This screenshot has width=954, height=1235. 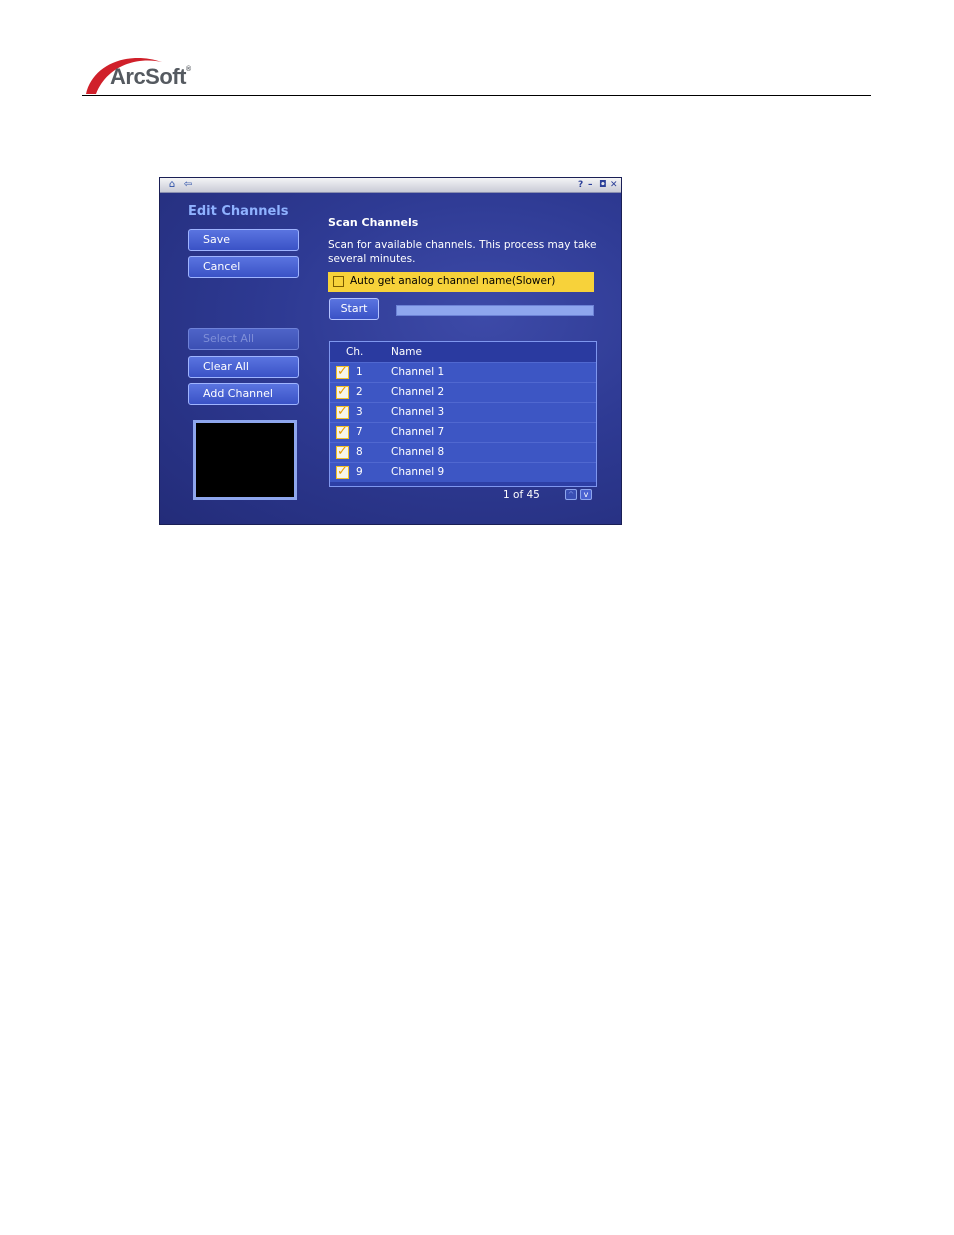 What do you see at coordinates (603, 185) in the screenshot?
I see `restore-icon: ◘` at bounding box center [603, 185].